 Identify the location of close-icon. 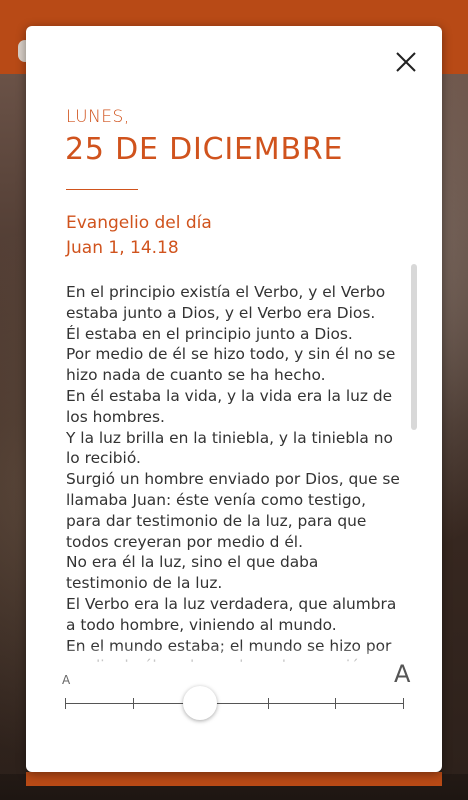
(406, 62).